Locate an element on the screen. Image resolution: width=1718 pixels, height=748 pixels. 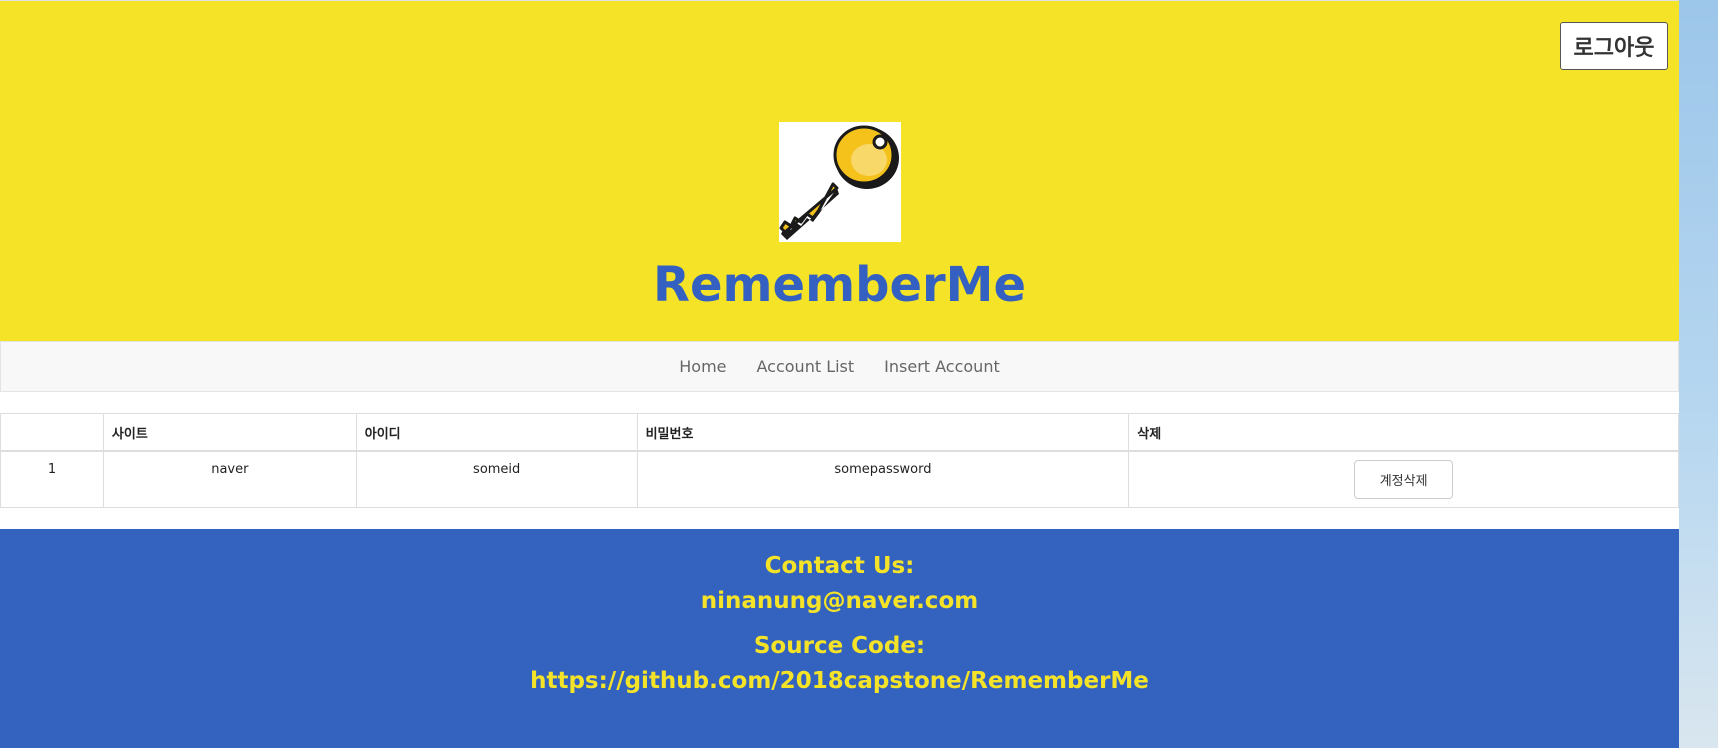
delete-account-button: 계정삭제 is located at coordinates (1404, 479).